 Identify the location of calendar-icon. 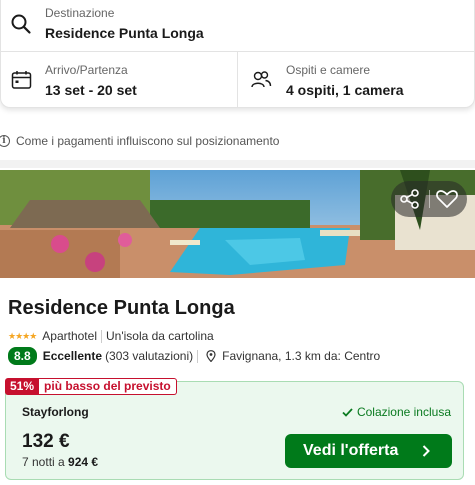
(21, 80).